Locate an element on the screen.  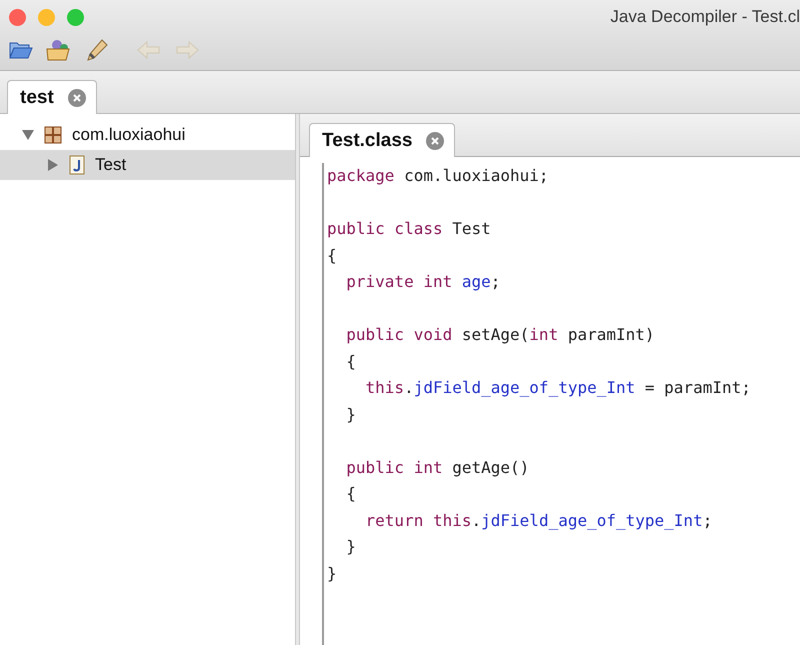
open-folder-icon is located at coordinates (21, 50).